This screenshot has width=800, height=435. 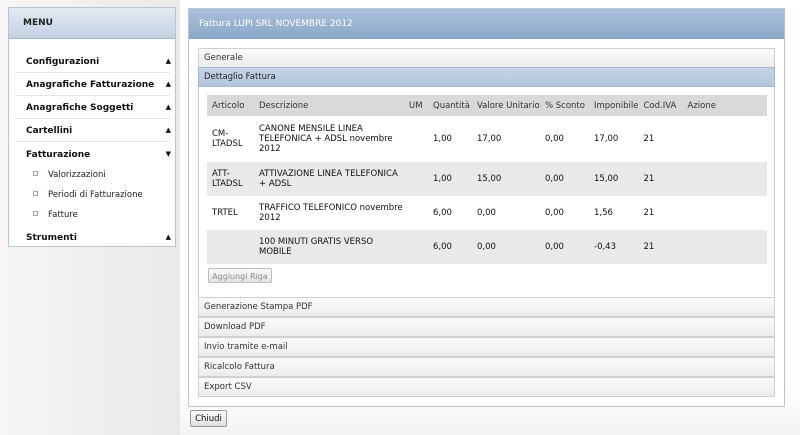 What do you see at coordinates (614, 105) in the screenshot?
I see `column-header: Imponibile` at bounding box center [614, 105].